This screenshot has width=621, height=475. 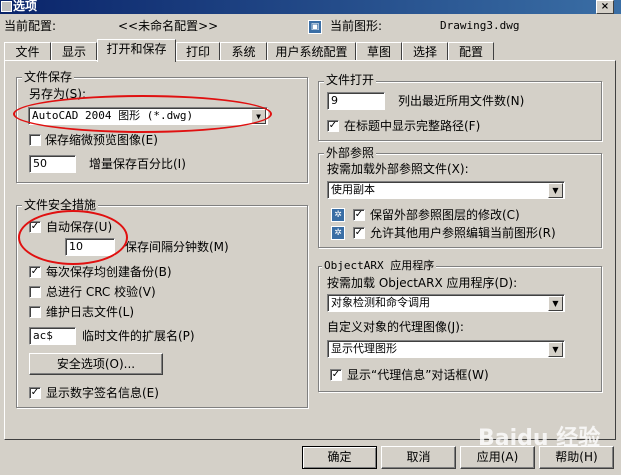 I want to click on current-profile-label: 当前配置:, so click(x=30, y=26).